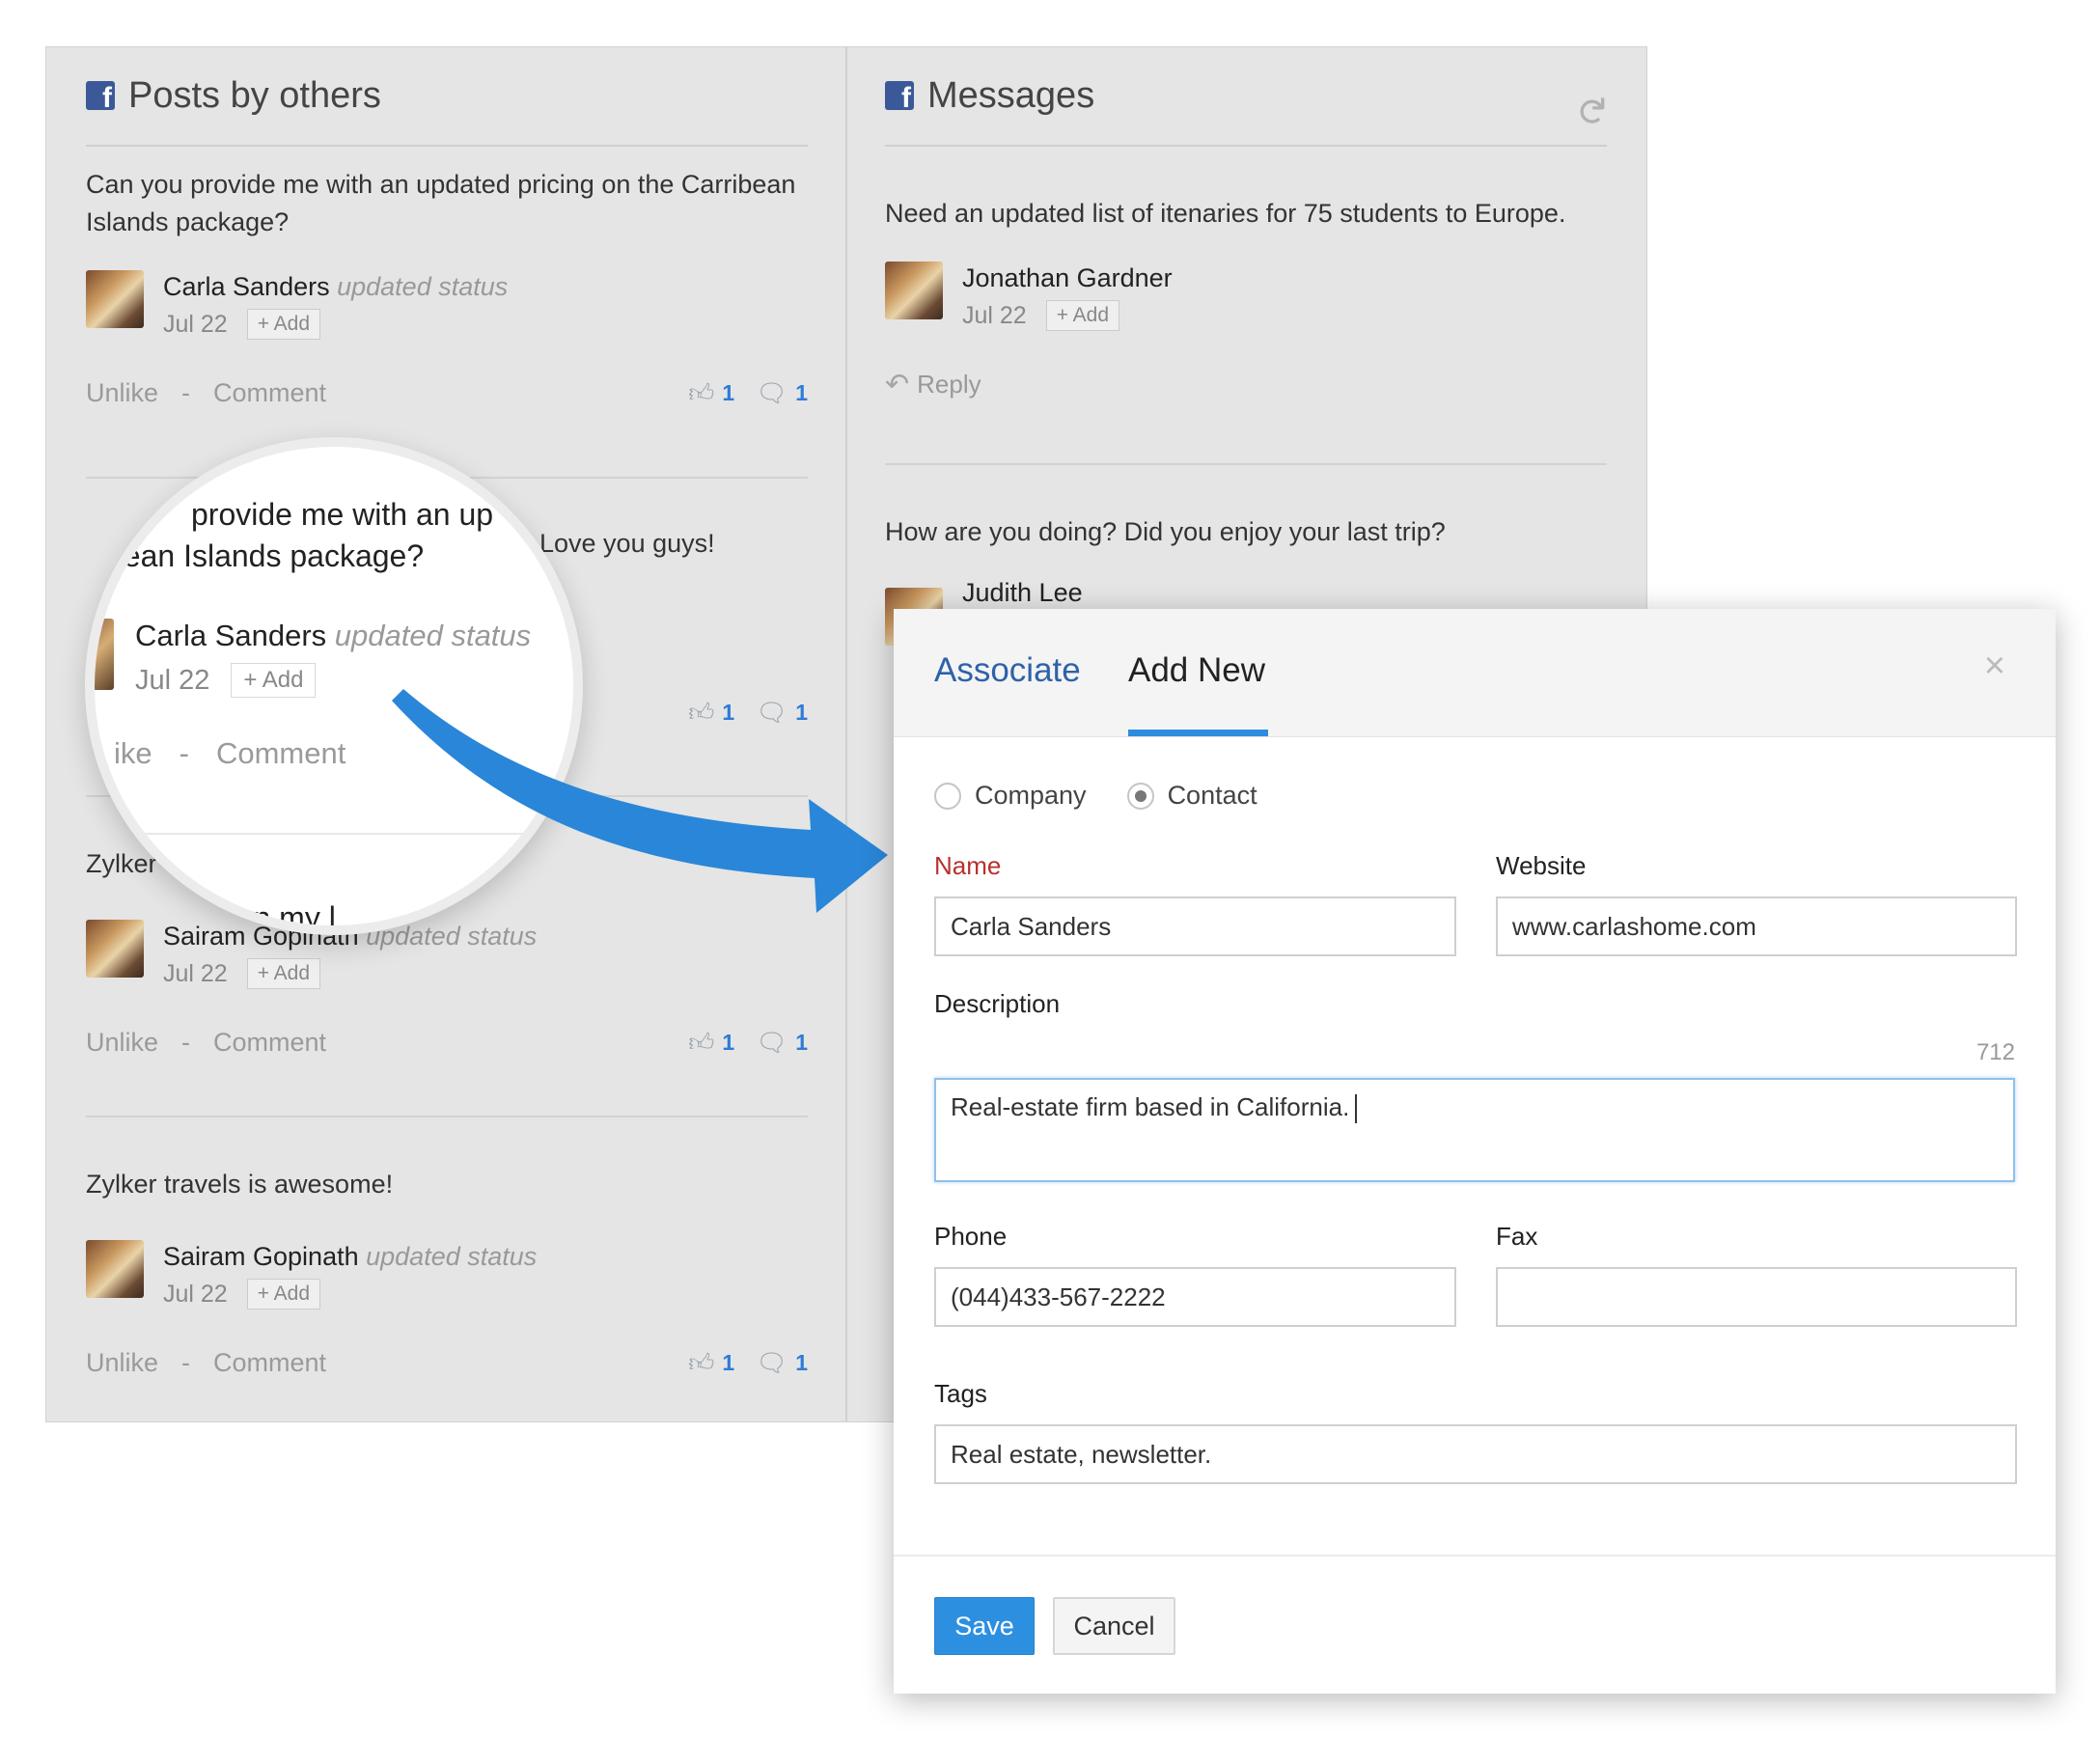  What do you see at coordinates (1475, 1454) in the screenshot?
I see `tags-input: Real estate, newsletter.` at bounding box center [1475, 1454].